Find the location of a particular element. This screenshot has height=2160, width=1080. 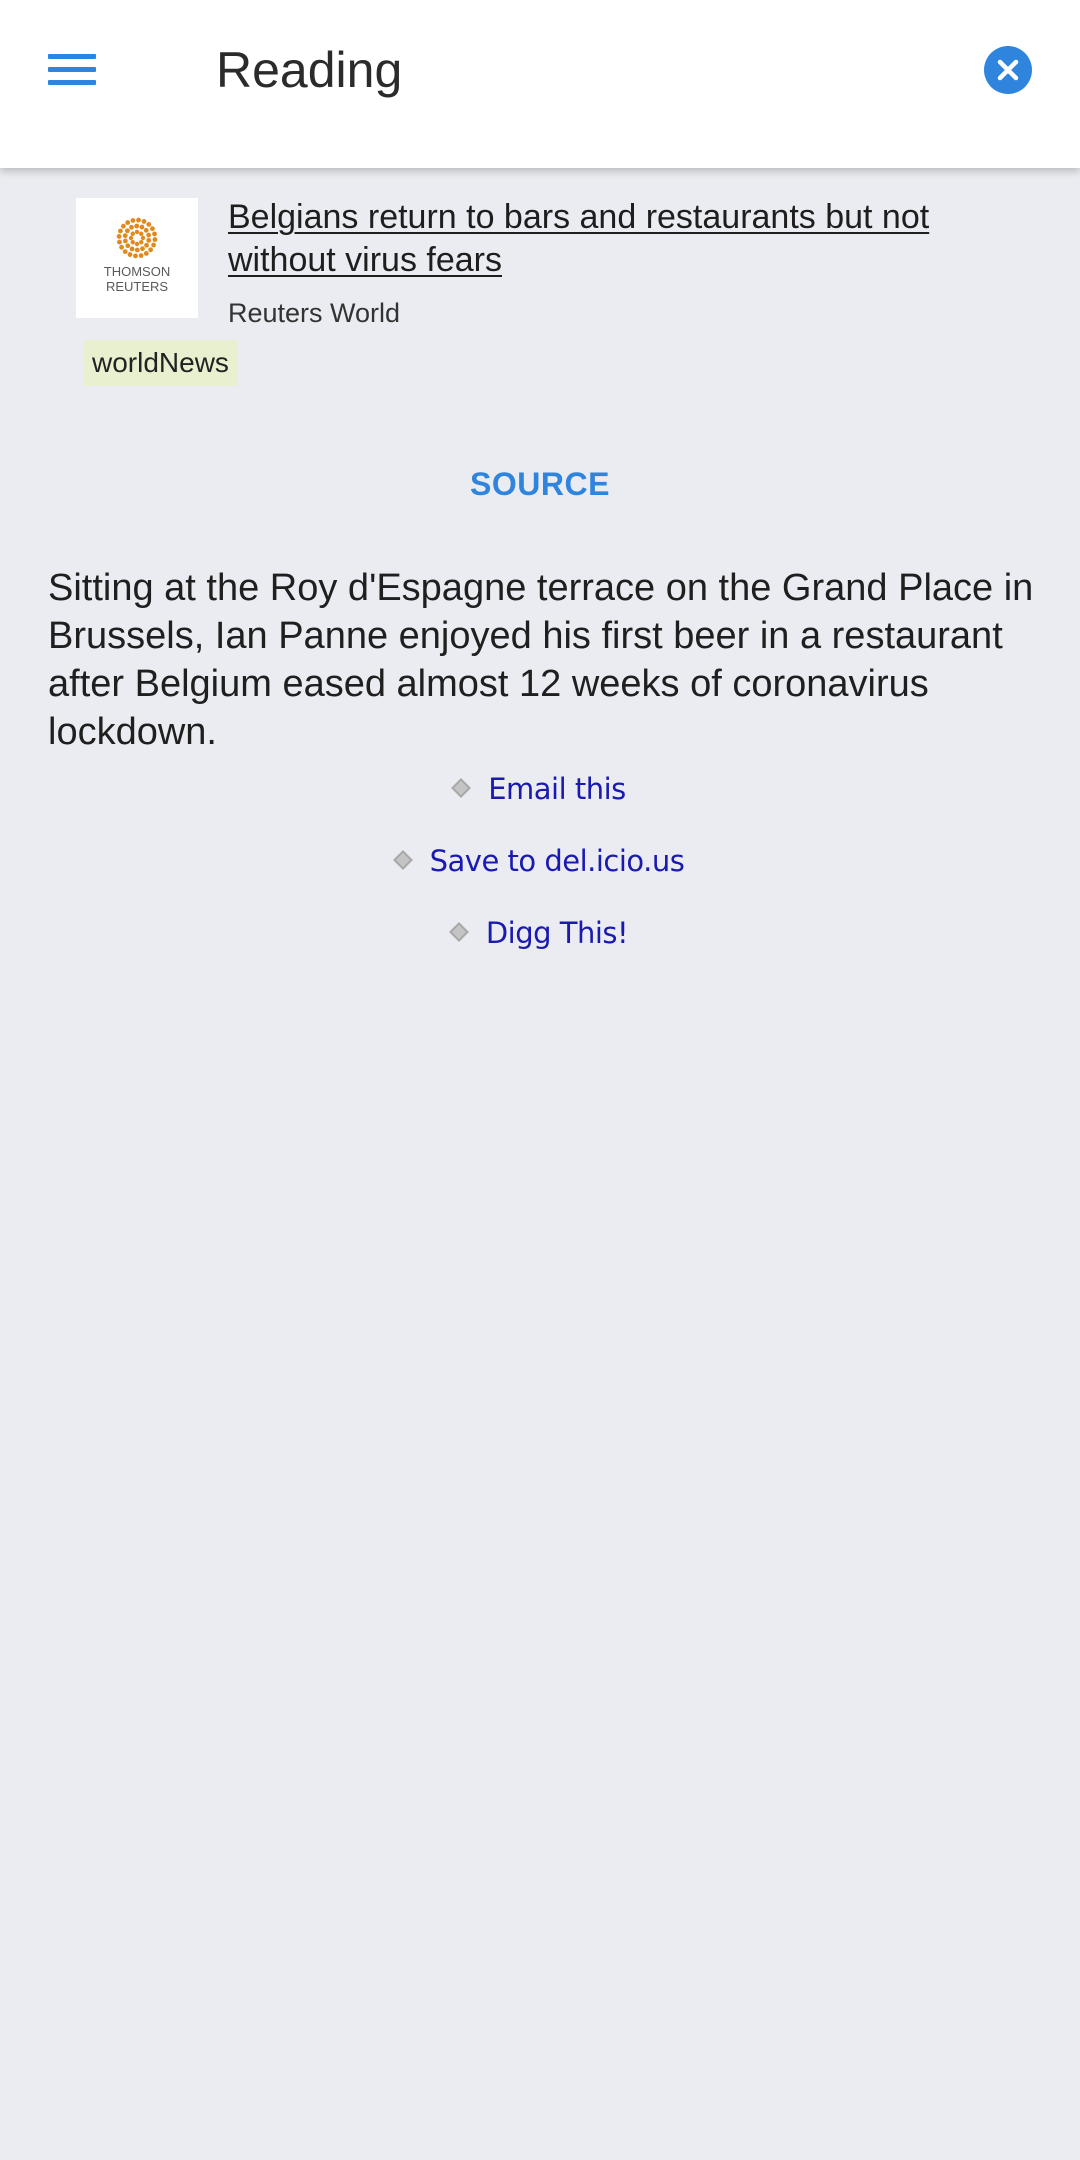

share-item-email: Email this is located at coordinates (540, 798).